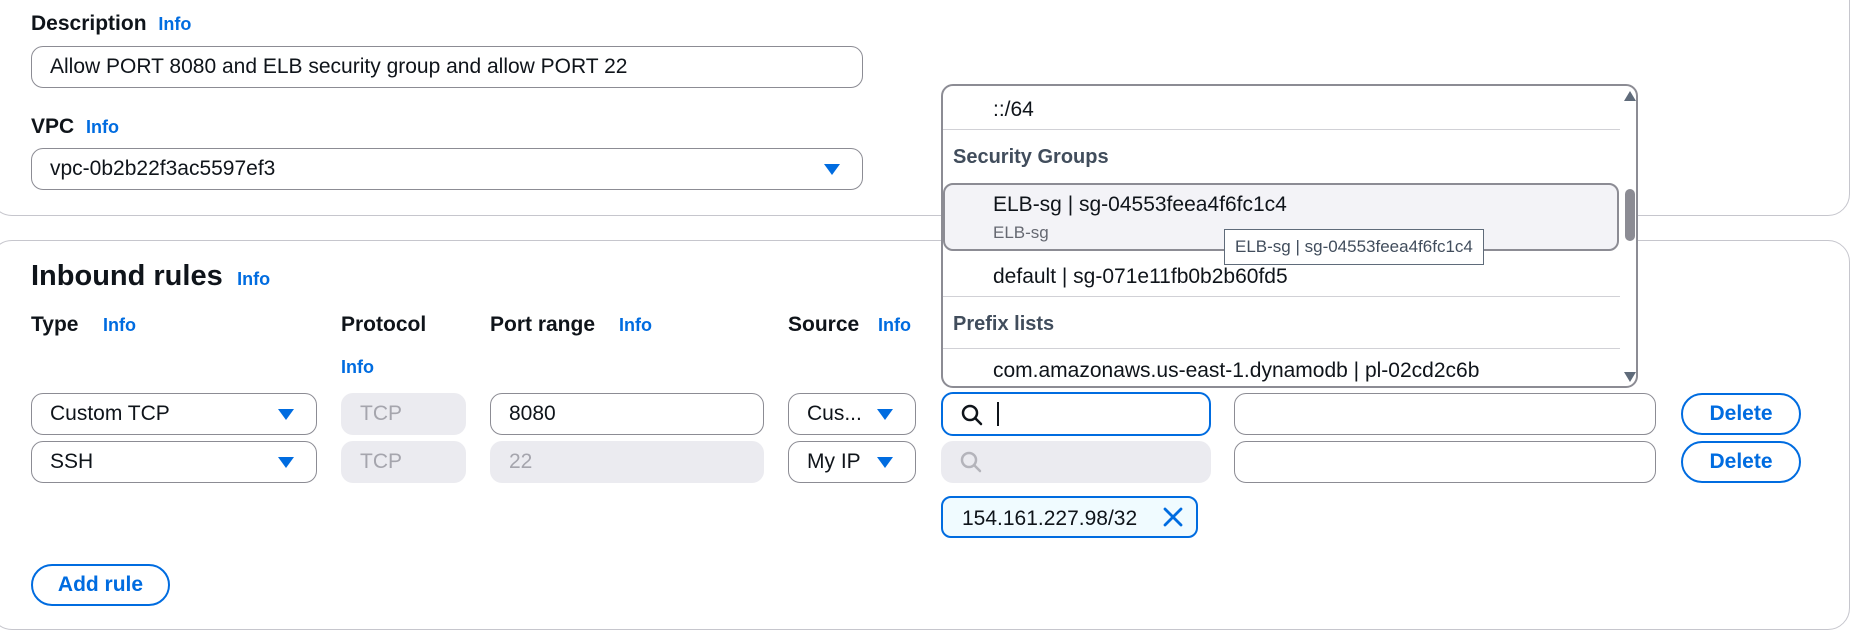  What do you see at coordinates (403, 462) in the screenshot?
I see `rule-2-protocol-field: TCP` at bounding box center [403, 462].